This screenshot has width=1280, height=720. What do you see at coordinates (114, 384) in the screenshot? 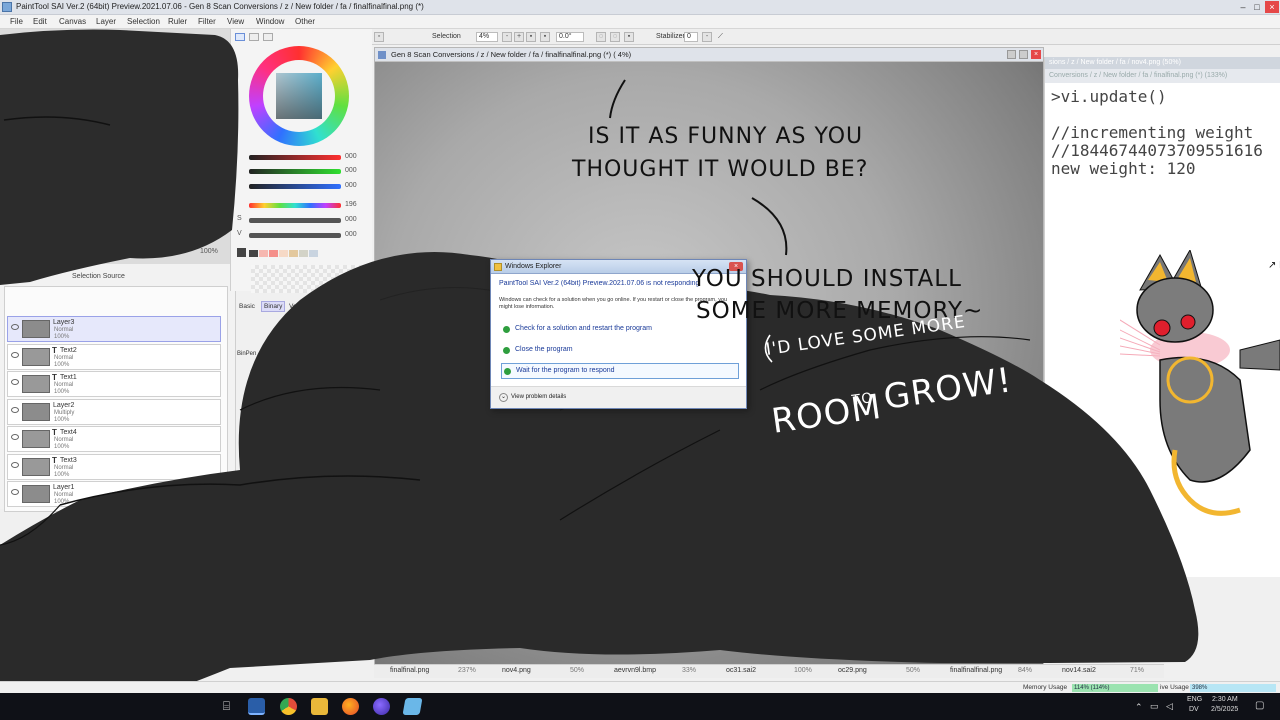
I see `layer-row: Text1 Normal 100% T` at bounding box center [114, 384].